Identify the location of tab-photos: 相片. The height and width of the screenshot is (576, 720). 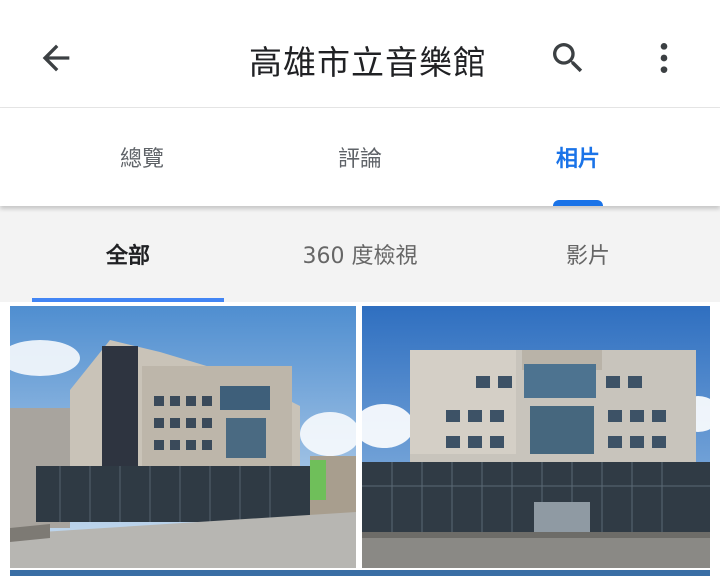
(578, 157).